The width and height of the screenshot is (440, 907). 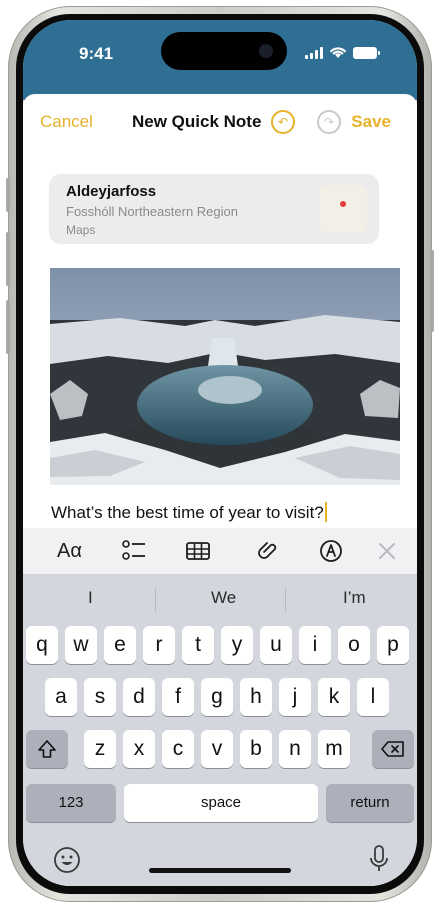 What do you see at coordinates (295, 697) in the screenshot?
I see `key-j: j` at bounding box center [295, 697].